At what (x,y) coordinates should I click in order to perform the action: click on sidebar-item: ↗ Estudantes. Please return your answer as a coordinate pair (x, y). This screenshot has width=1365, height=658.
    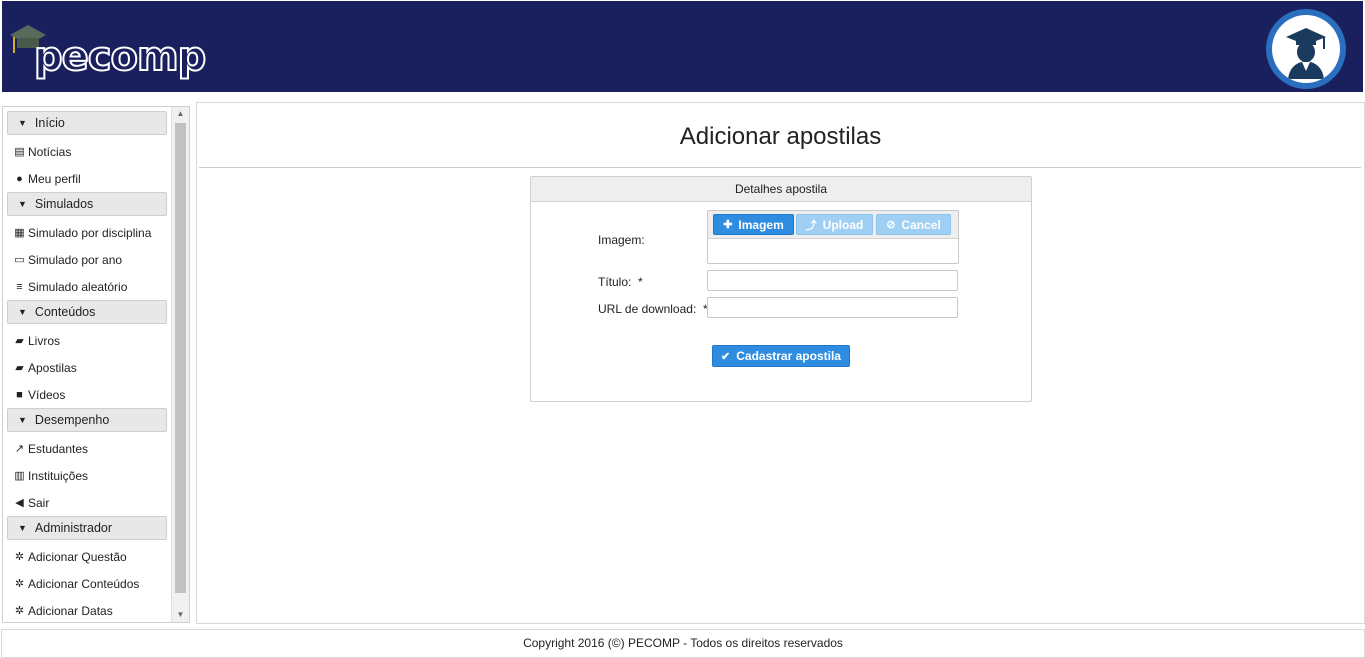
    Looking at the image, I should click on (87, 448).